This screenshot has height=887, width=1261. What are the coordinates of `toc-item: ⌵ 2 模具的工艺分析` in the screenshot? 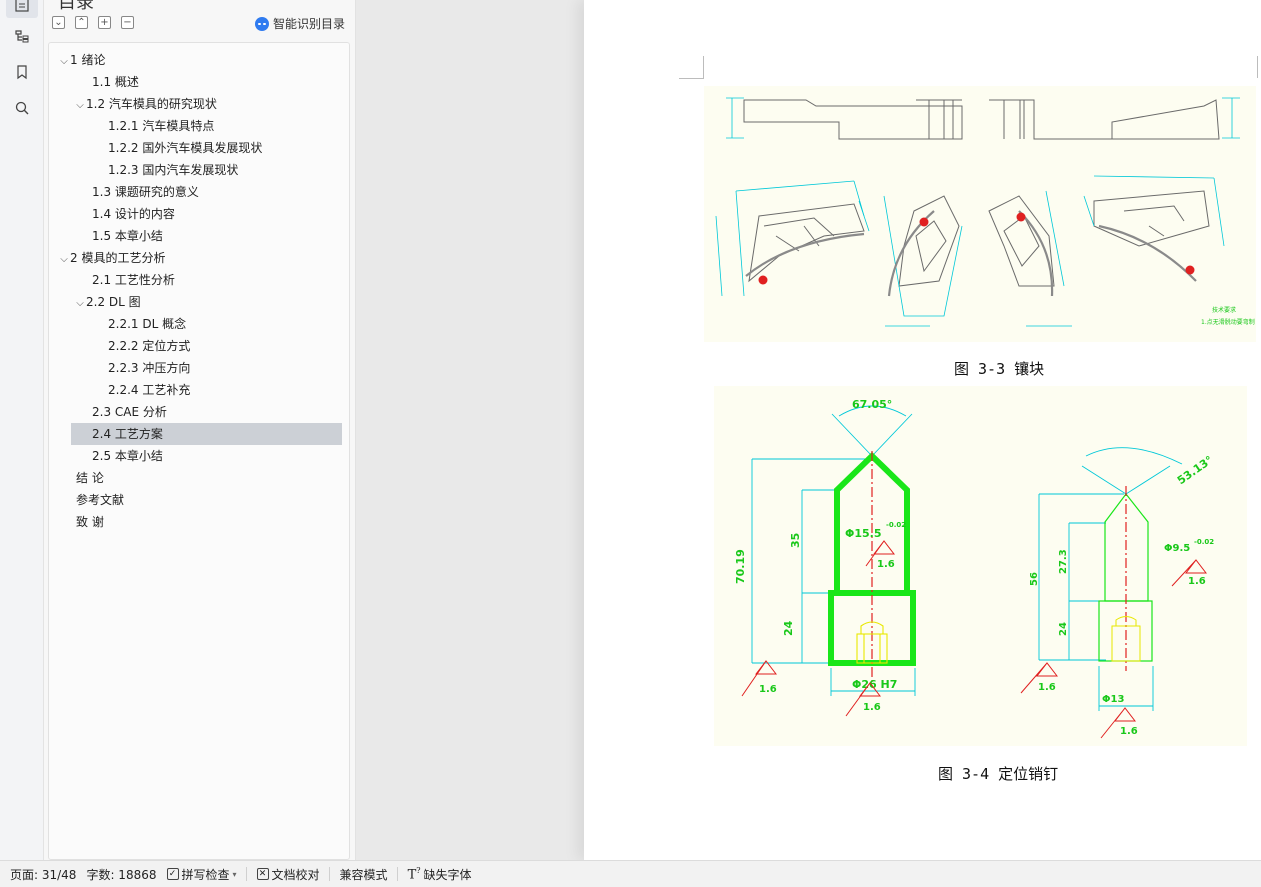 It's located at (107, 258).